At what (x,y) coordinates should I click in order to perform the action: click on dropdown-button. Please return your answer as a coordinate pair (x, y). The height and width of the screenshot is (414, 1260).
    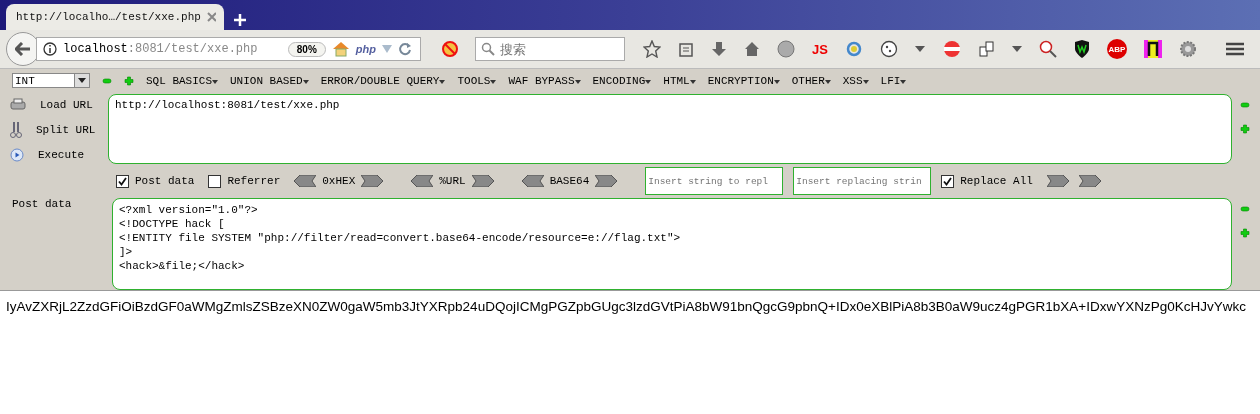
    Looking at the image, I should click on (81, 80).